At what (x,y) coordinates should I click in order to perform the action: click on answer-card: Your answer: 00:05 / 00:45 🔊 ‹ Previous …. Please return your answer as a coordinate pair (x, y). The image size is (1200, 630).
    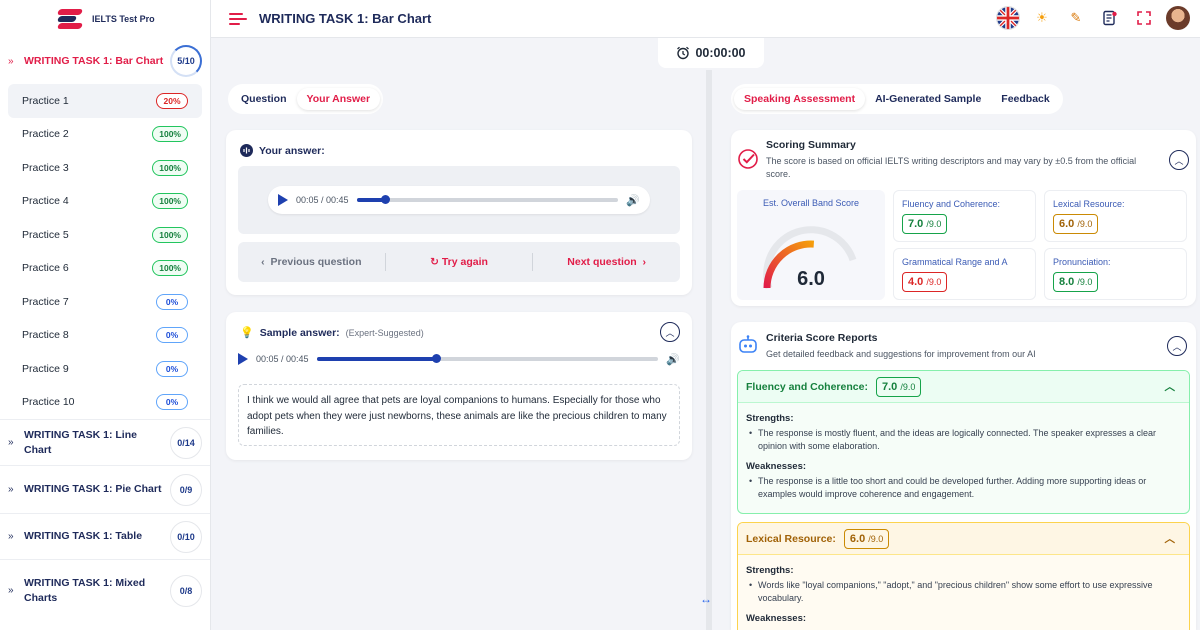
    Looking at the image, I should click on (459, 212).